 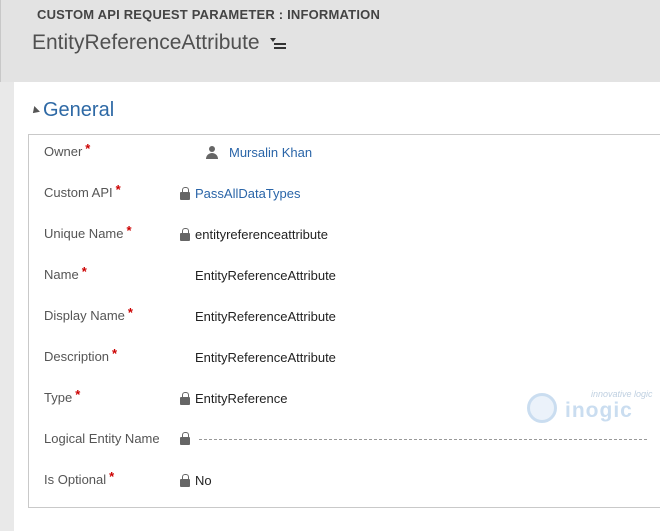 What do you see at coordinates (88, 314) in the screenshot?
I see `field-label: Display Name *` at bounding box center [88, 314].